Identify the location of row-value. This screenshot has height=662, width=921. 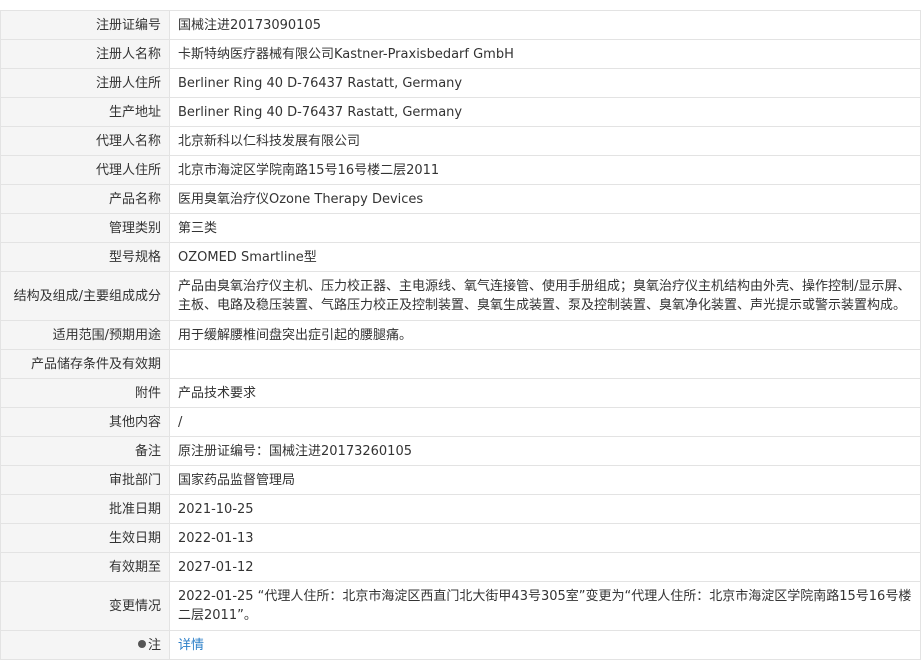
(545, 364).